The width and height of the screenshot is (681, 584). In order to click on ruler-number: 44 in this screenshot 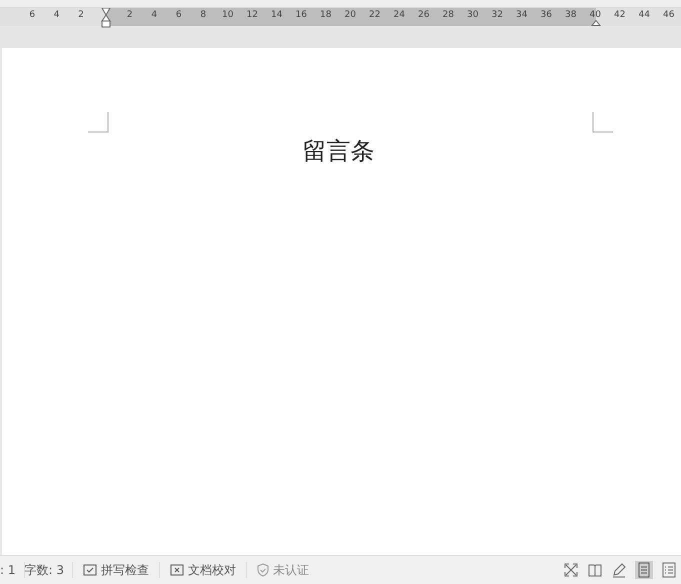, I will do `click(644, 15)`.